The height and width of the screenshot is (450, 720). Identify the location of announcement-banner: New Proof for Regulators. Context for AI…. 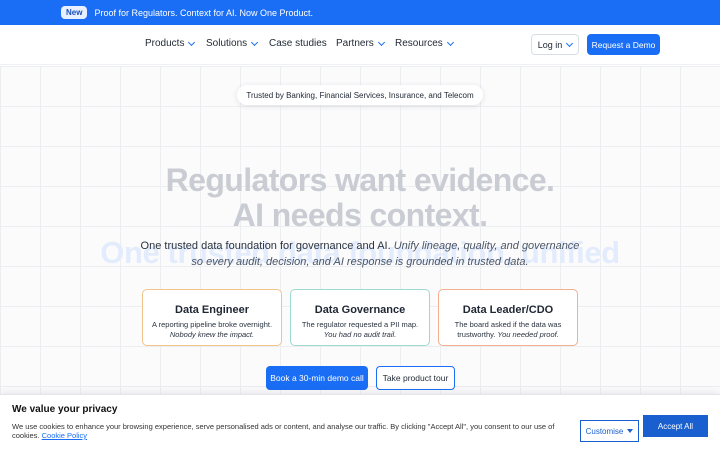
(360, 12).